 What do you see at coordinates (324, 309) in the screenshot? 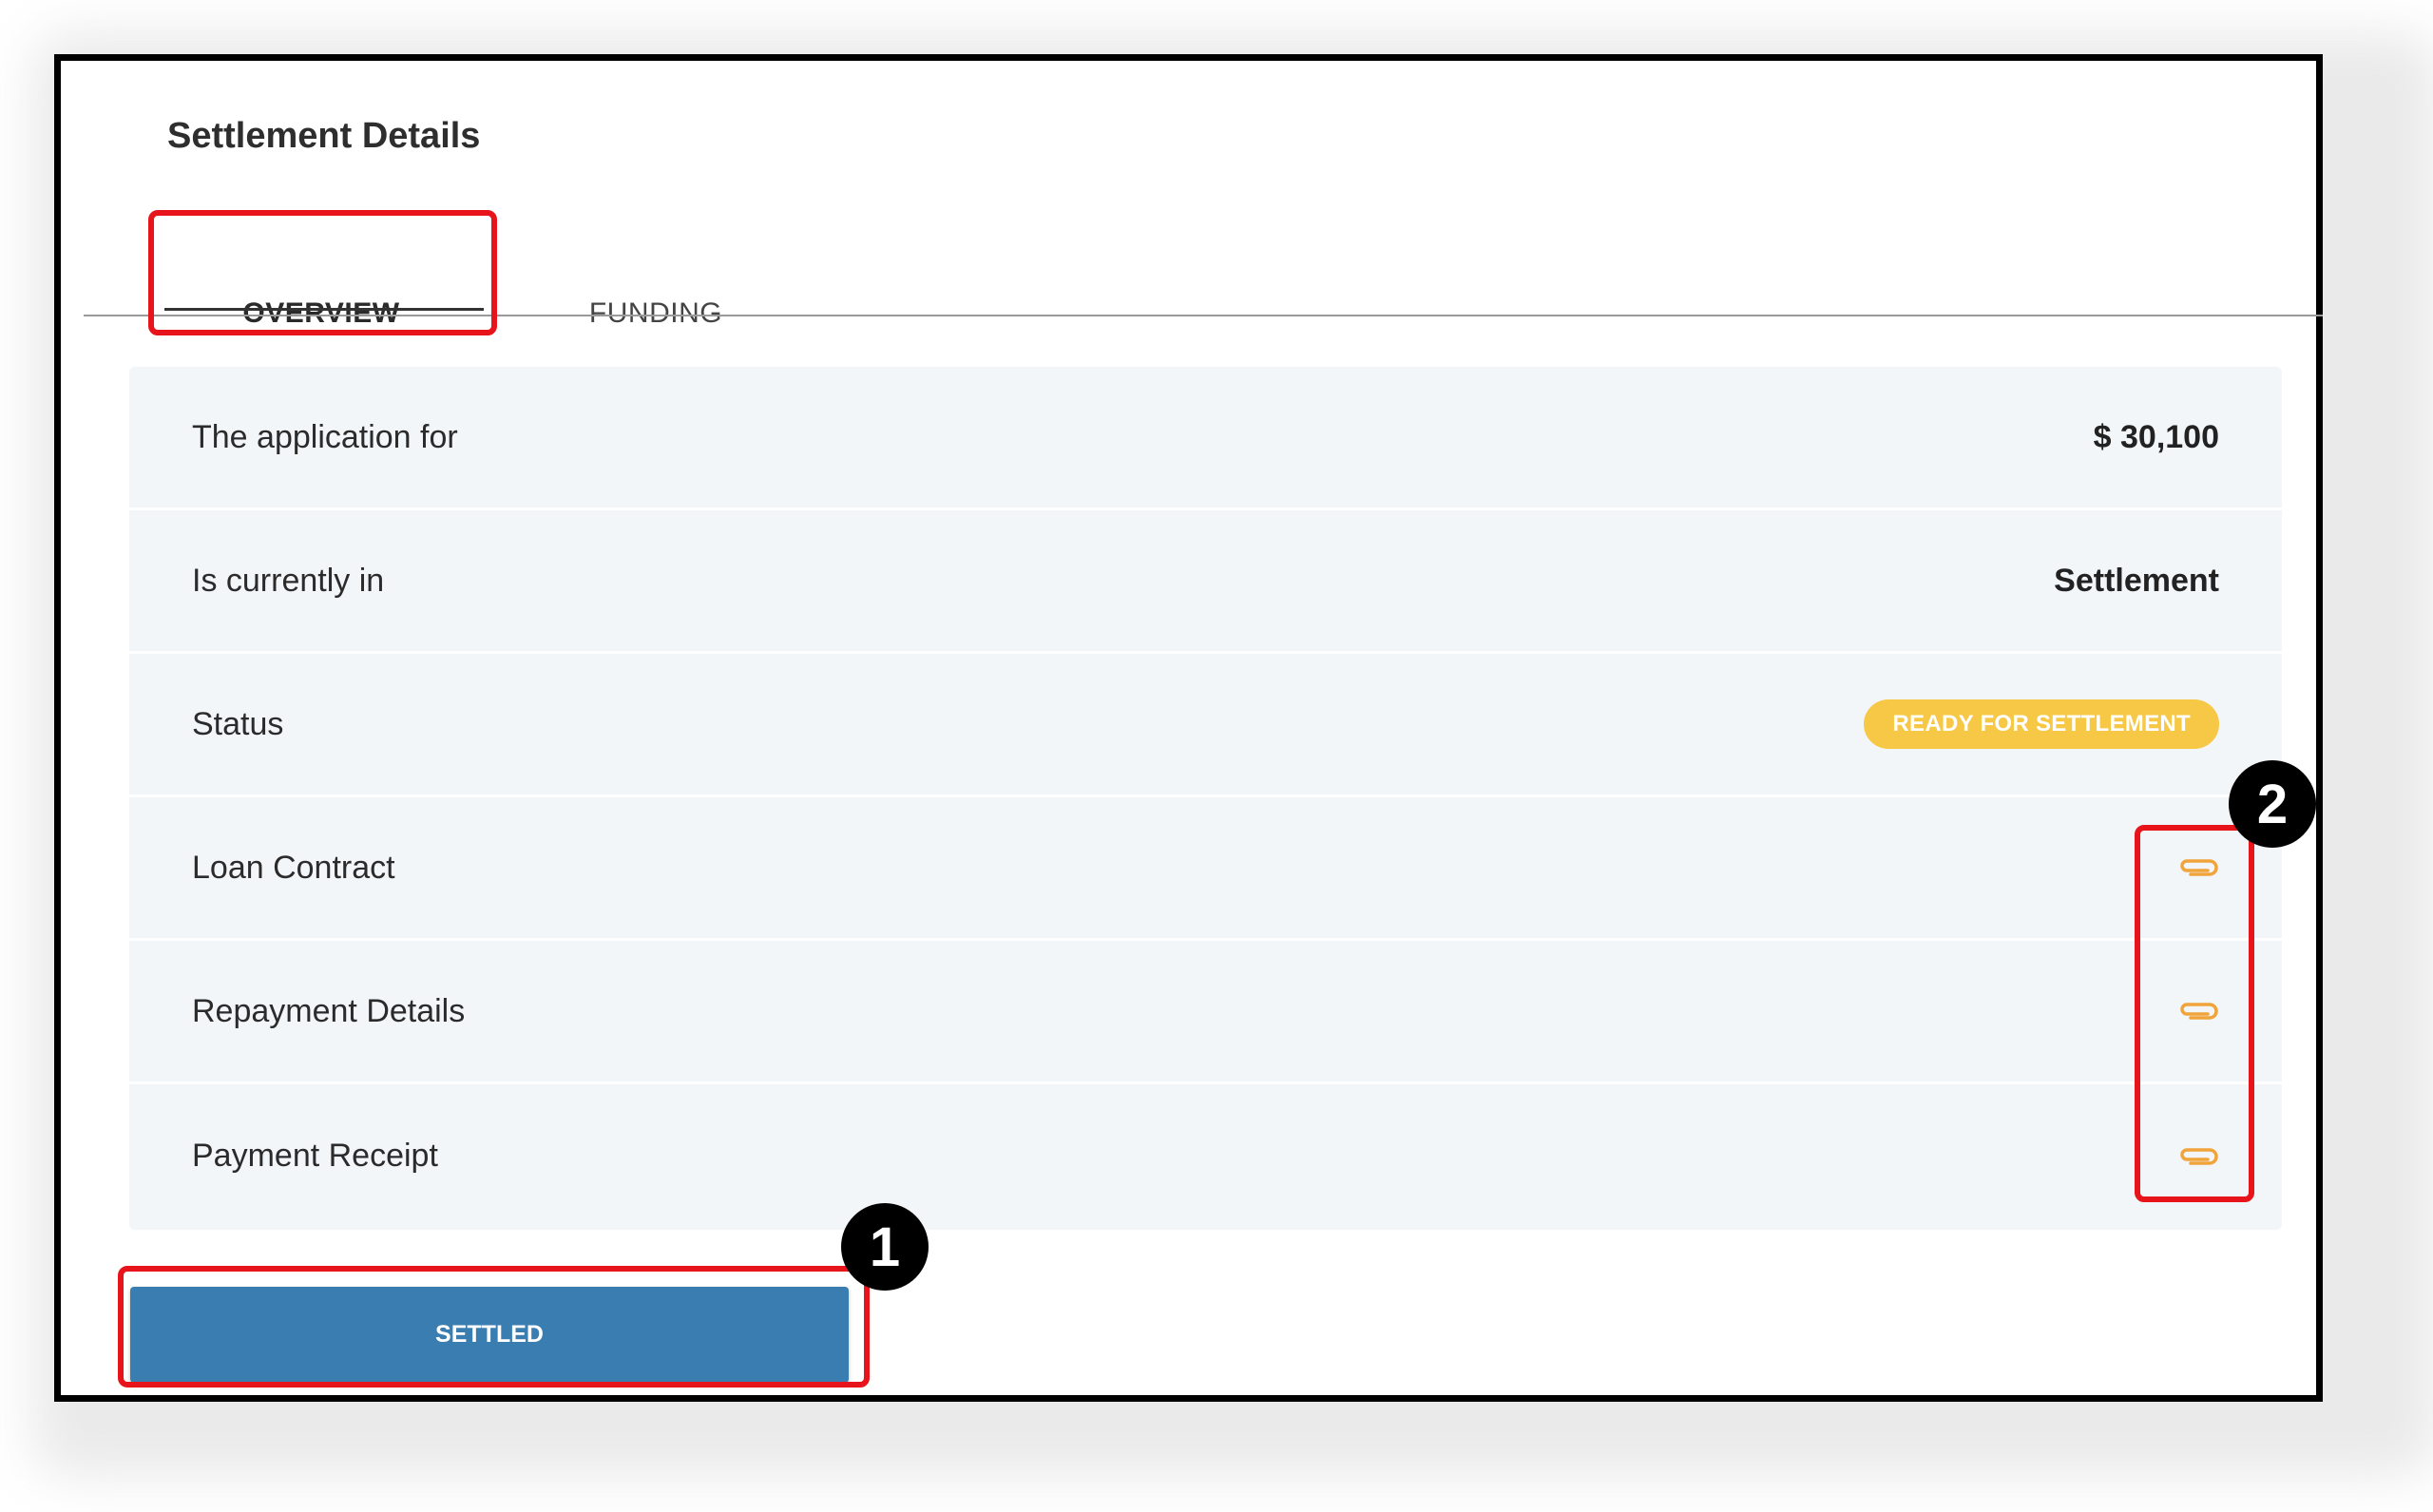
I see `active-tab-indicator` at bounding box center [324, 309].